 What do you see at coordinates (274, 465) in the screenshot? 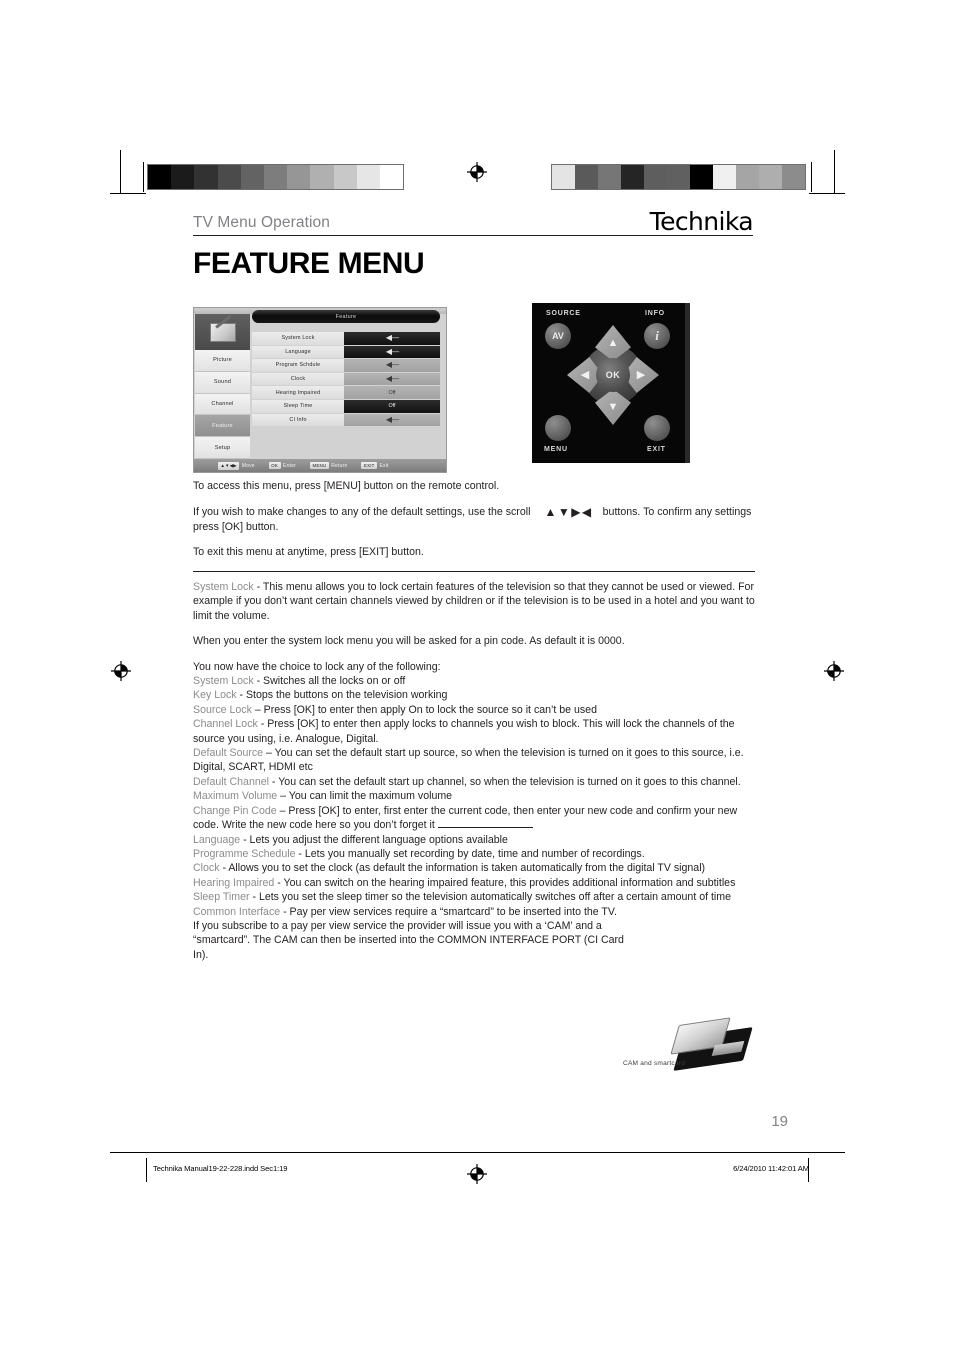
I see `osd-hint-key: OK` at bounding box center [274, 465].